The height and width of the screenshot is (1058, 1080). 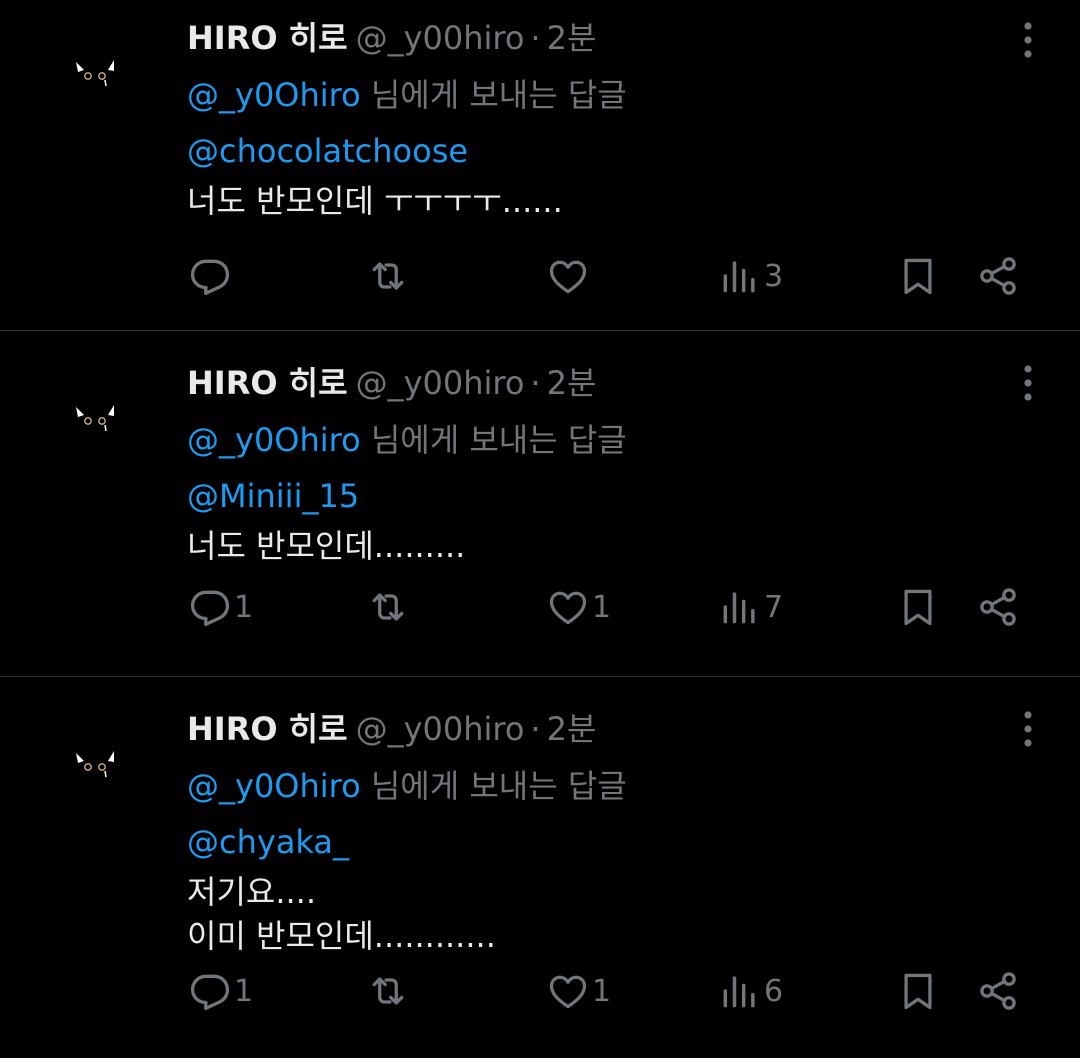 I want to click on reply-button, so click(x=211, y=276).